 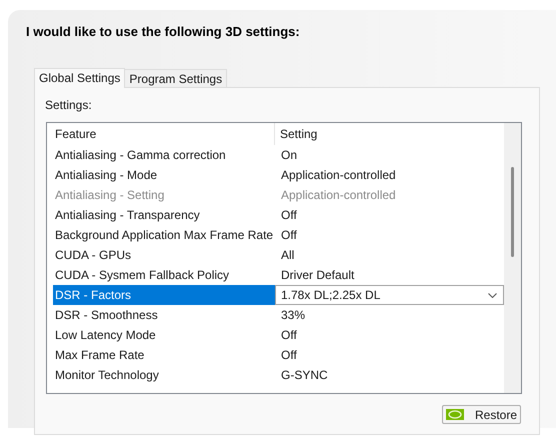 I want to click on feature-cell: CUDA - Sysmem Fallback Policy, so click(x=164, y=275).